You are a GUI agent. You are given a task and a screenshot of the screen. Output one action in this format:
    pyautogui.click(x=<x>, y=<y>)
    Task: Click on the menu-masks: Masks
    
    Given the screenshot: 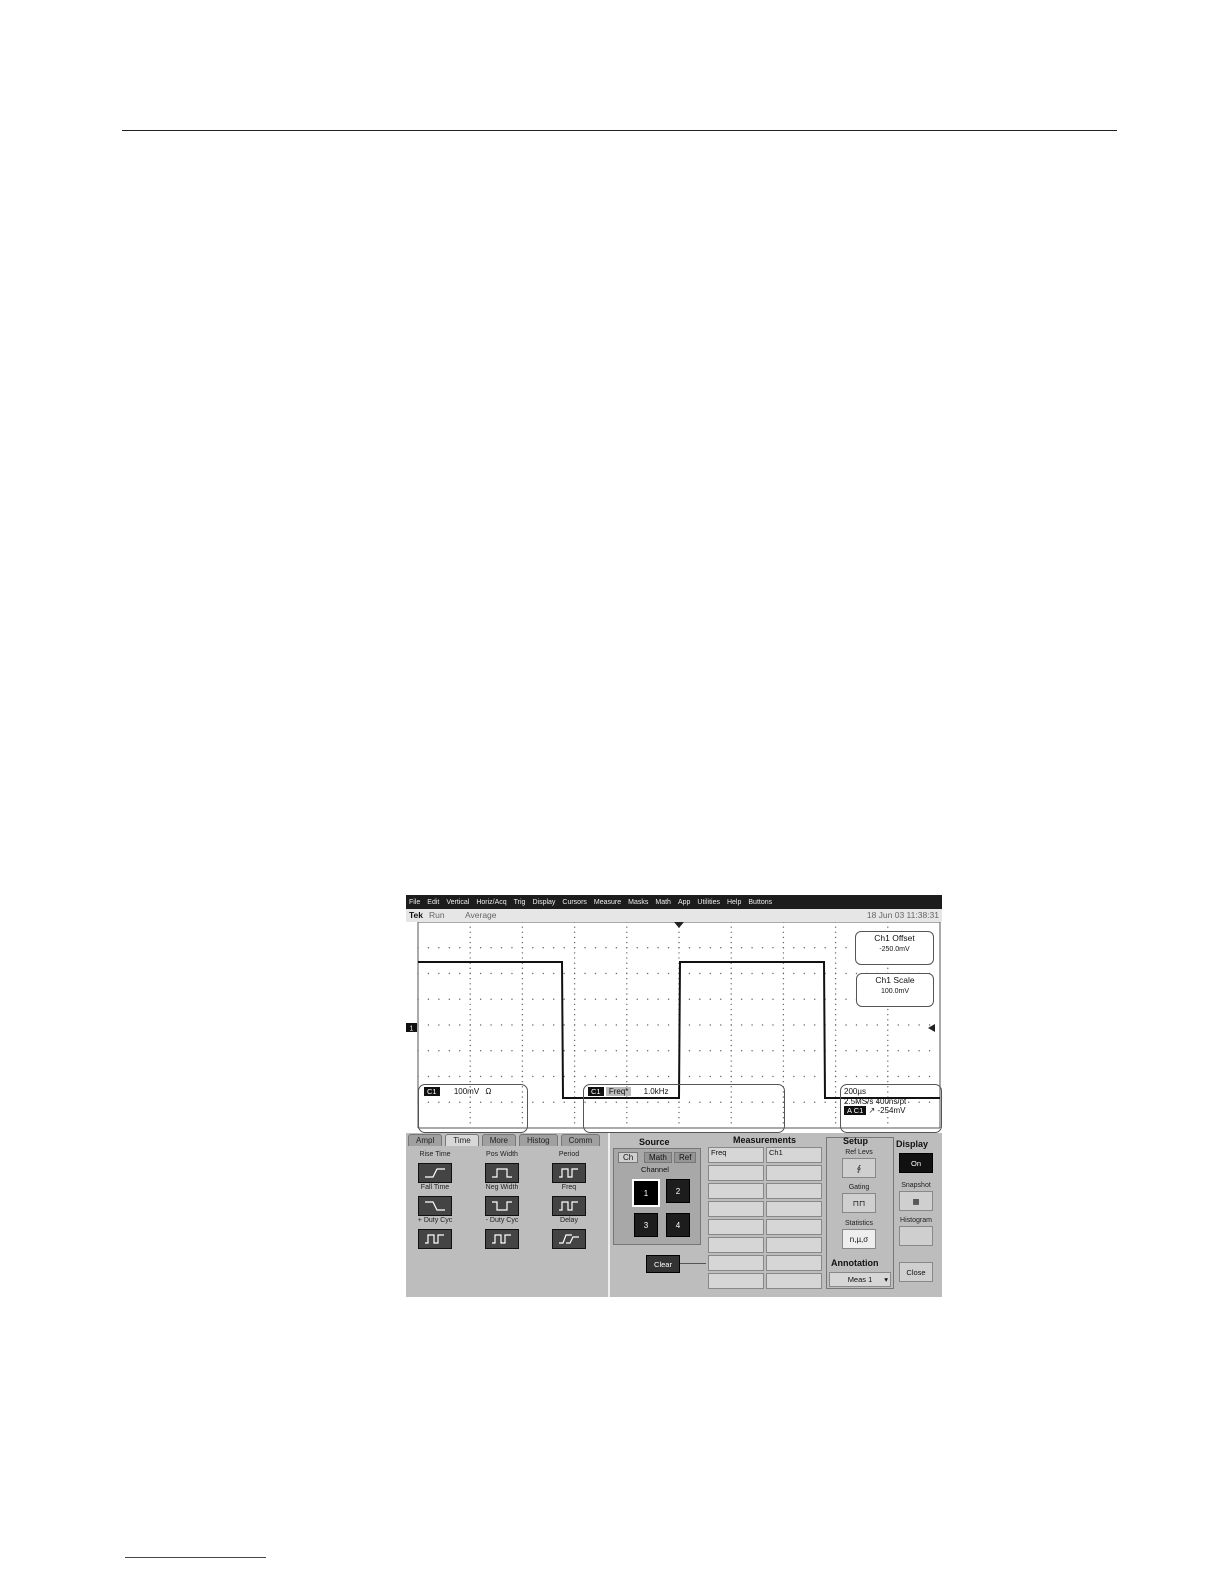 What is the action you would take?
    pyautogui.click(x=638, y=902)
    